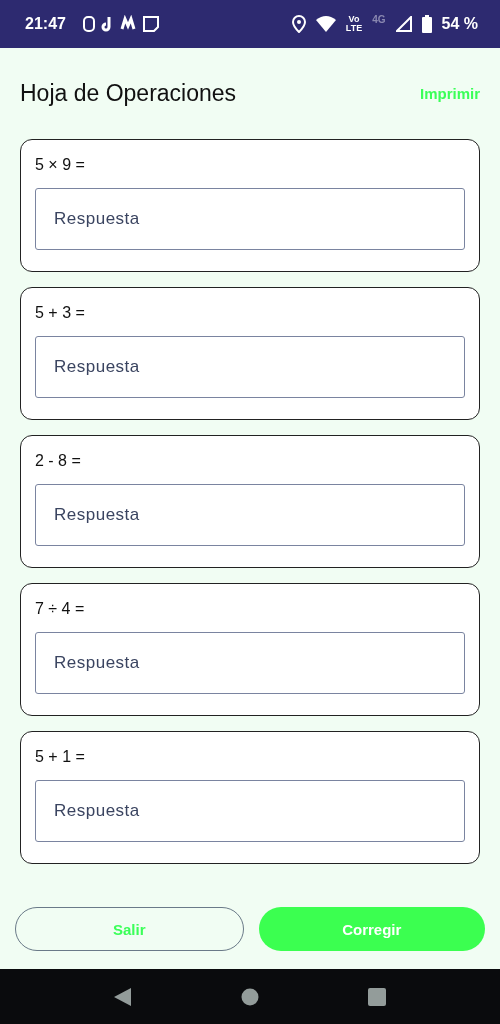 The width and height of the screenshot is (500, 1024). Describe the element at coordinates (123, 996) in the screenshot. I see `back-icon` at that location.